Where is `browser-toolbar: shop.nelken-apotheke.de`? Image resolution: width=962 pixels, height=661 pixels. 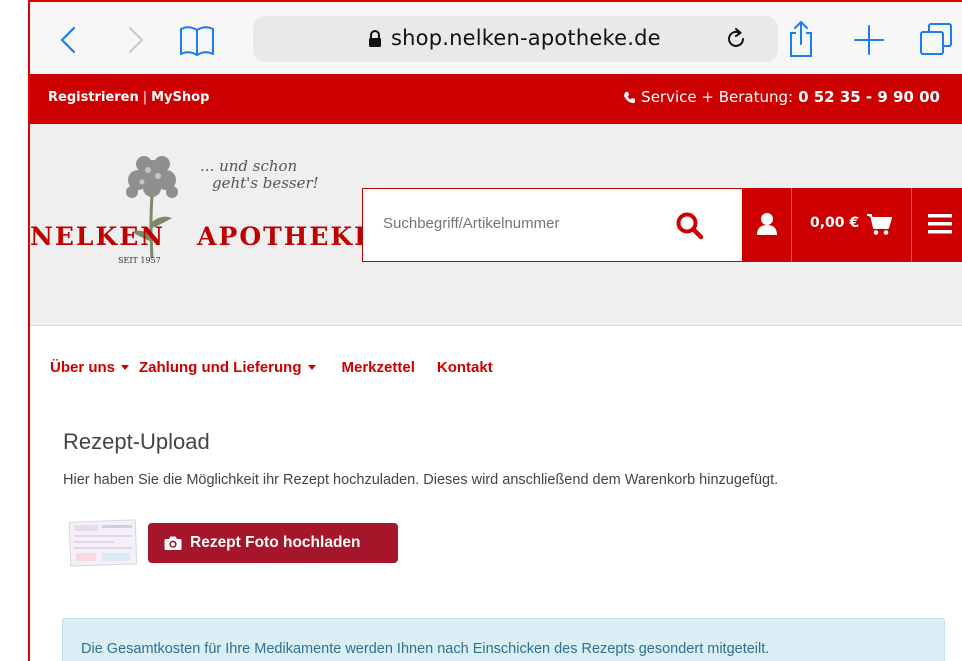
browser-toolbar: shop.nelken-apotheke.de is located at coordinates (496, 38).